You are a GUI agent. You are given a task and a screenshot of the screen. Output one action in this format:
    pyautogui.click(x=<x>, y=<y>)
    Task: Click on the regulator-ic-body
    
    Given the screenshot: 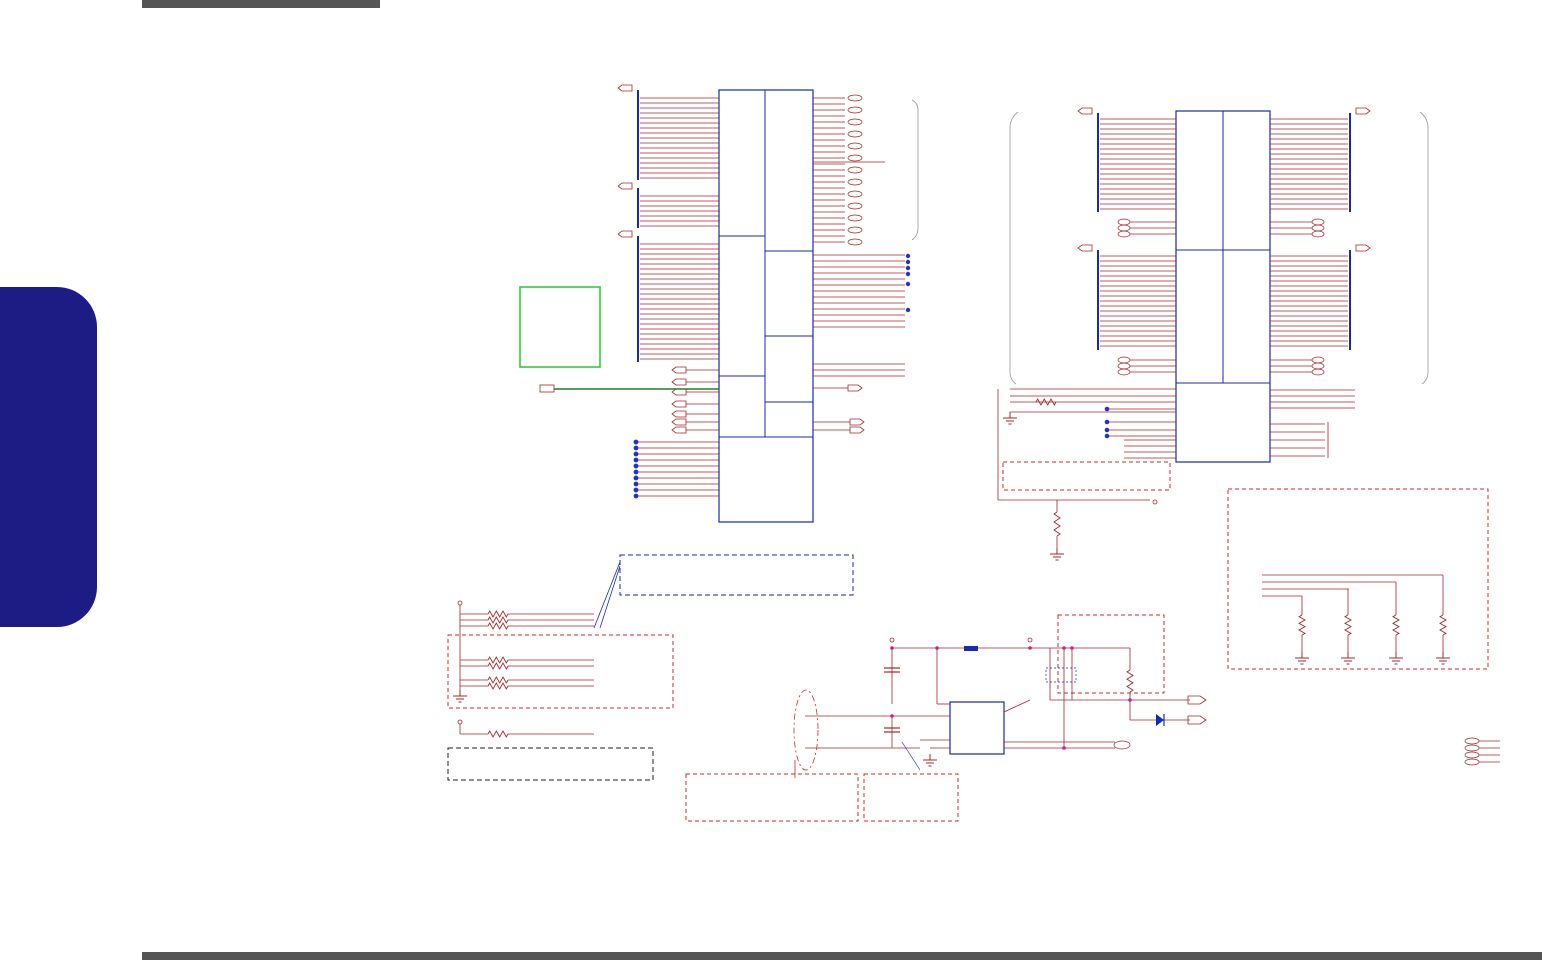 What is the action you would take?
    pyautogui.click(x=977, y=728)
    